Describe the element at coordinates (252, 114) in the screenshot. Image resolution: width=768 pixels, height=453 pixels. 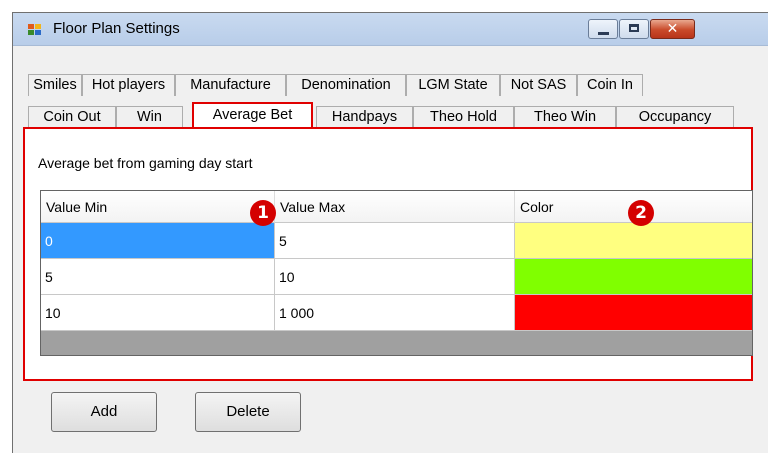
I see `tab-average-bet: Average Bet` at that location.